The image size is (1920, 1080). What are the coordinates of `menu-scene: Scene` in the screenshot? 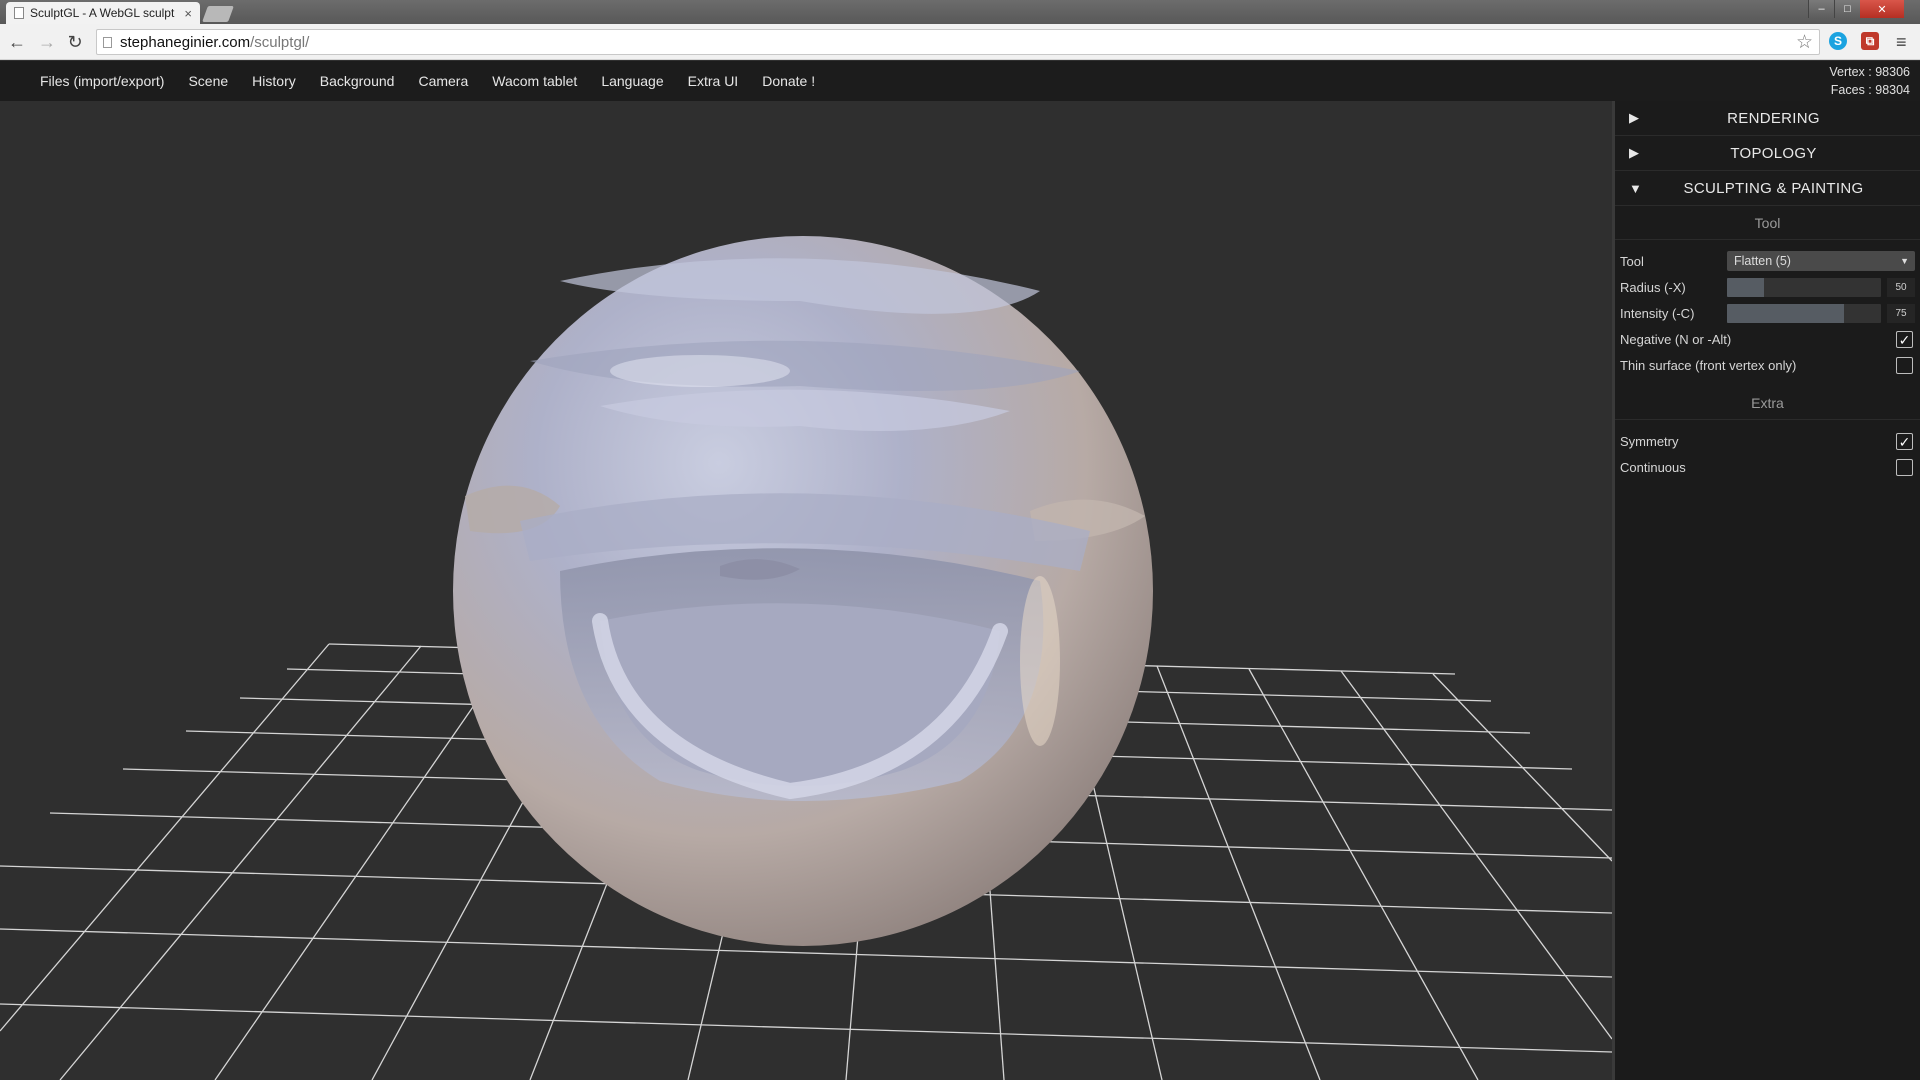 It's located at (208, 81).